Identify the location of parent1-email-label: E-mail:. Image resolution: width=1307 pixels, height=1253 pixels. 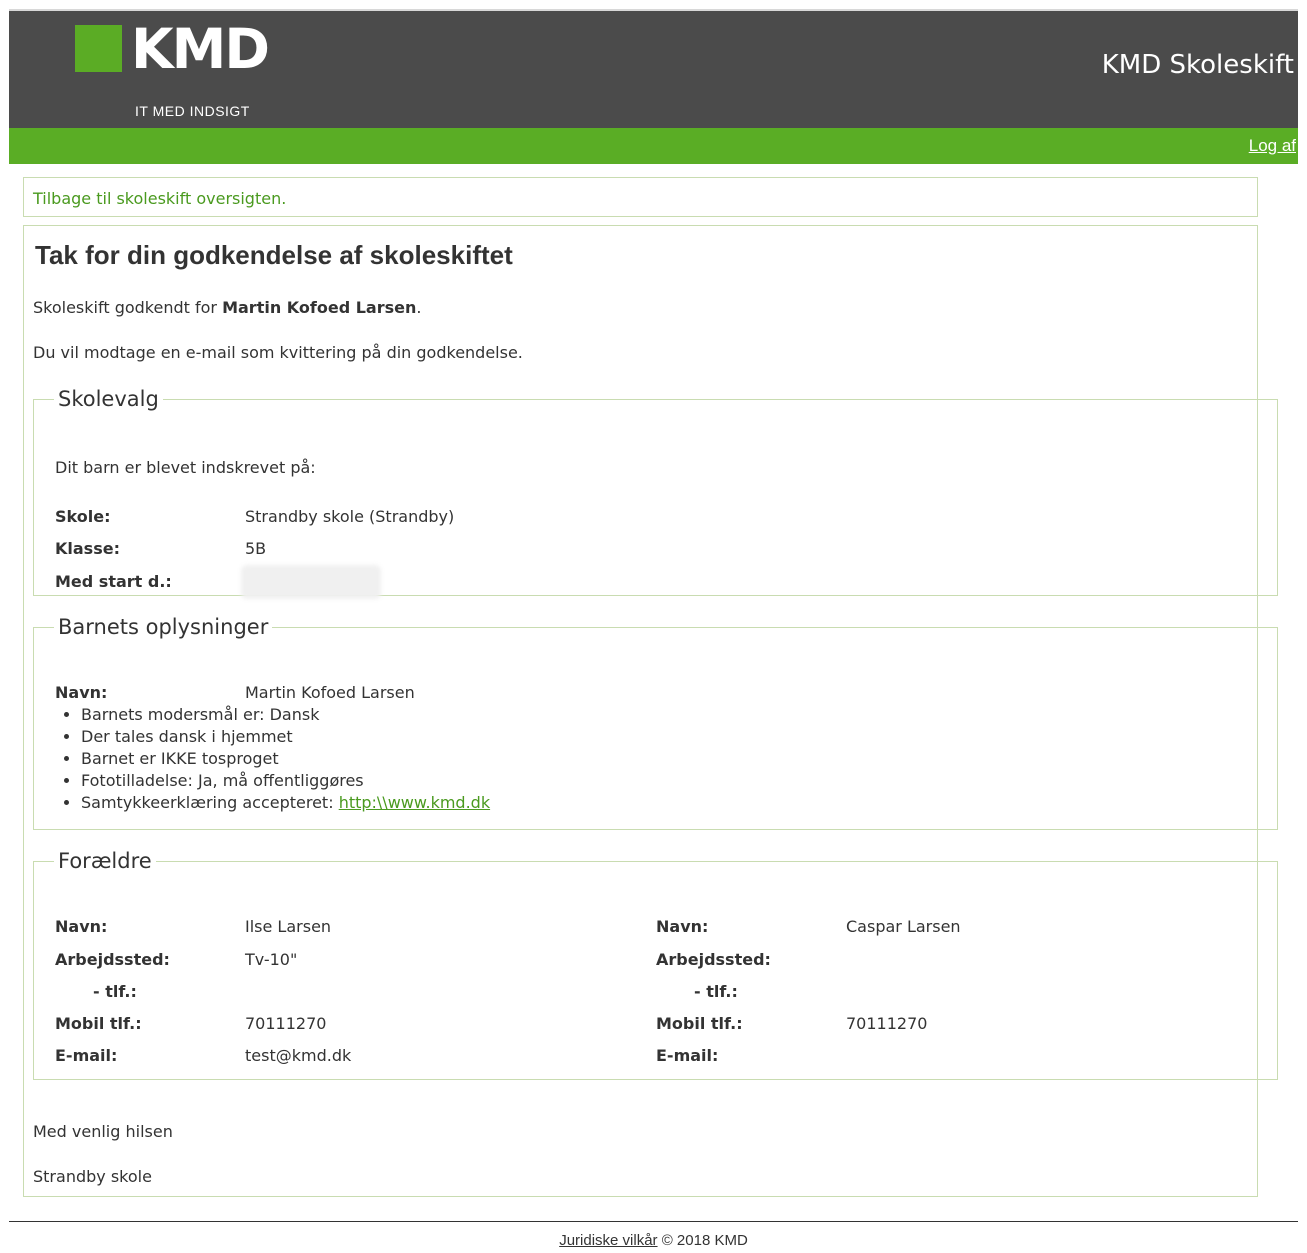
(86, 1055).